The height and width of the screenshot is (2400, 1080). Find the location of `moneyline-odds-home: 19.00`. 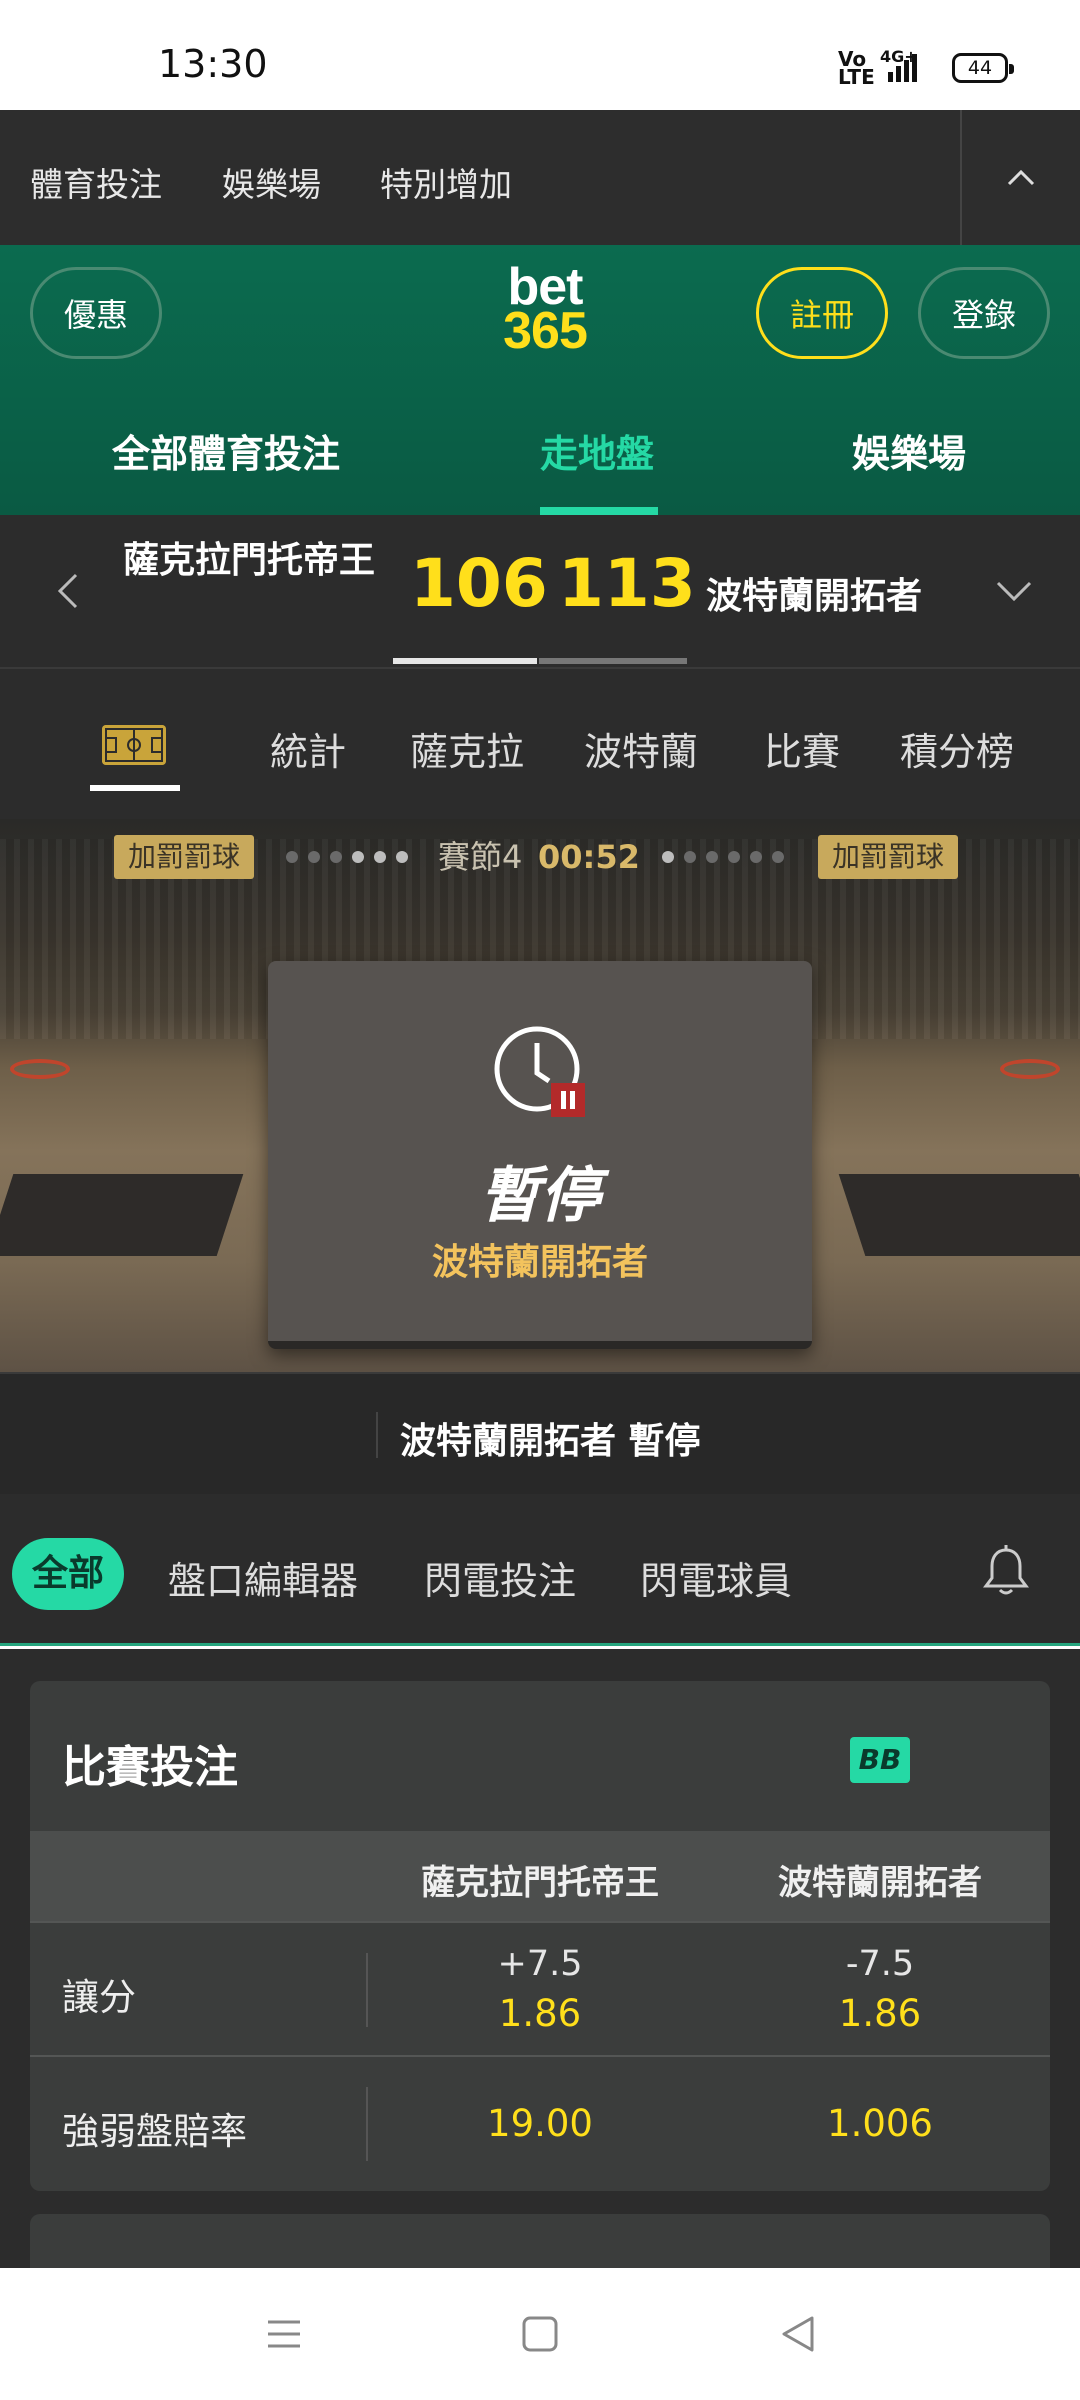

moneyline-odds-home: 19.00 is located at coordinates (540, 2123).